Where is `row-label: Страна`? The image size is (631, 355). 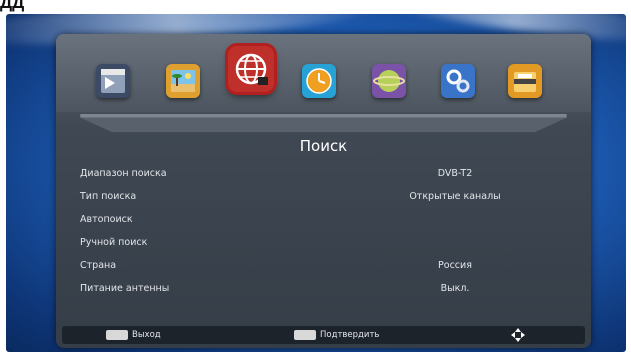
row-label: Страна is located at coordinates (98, 265).